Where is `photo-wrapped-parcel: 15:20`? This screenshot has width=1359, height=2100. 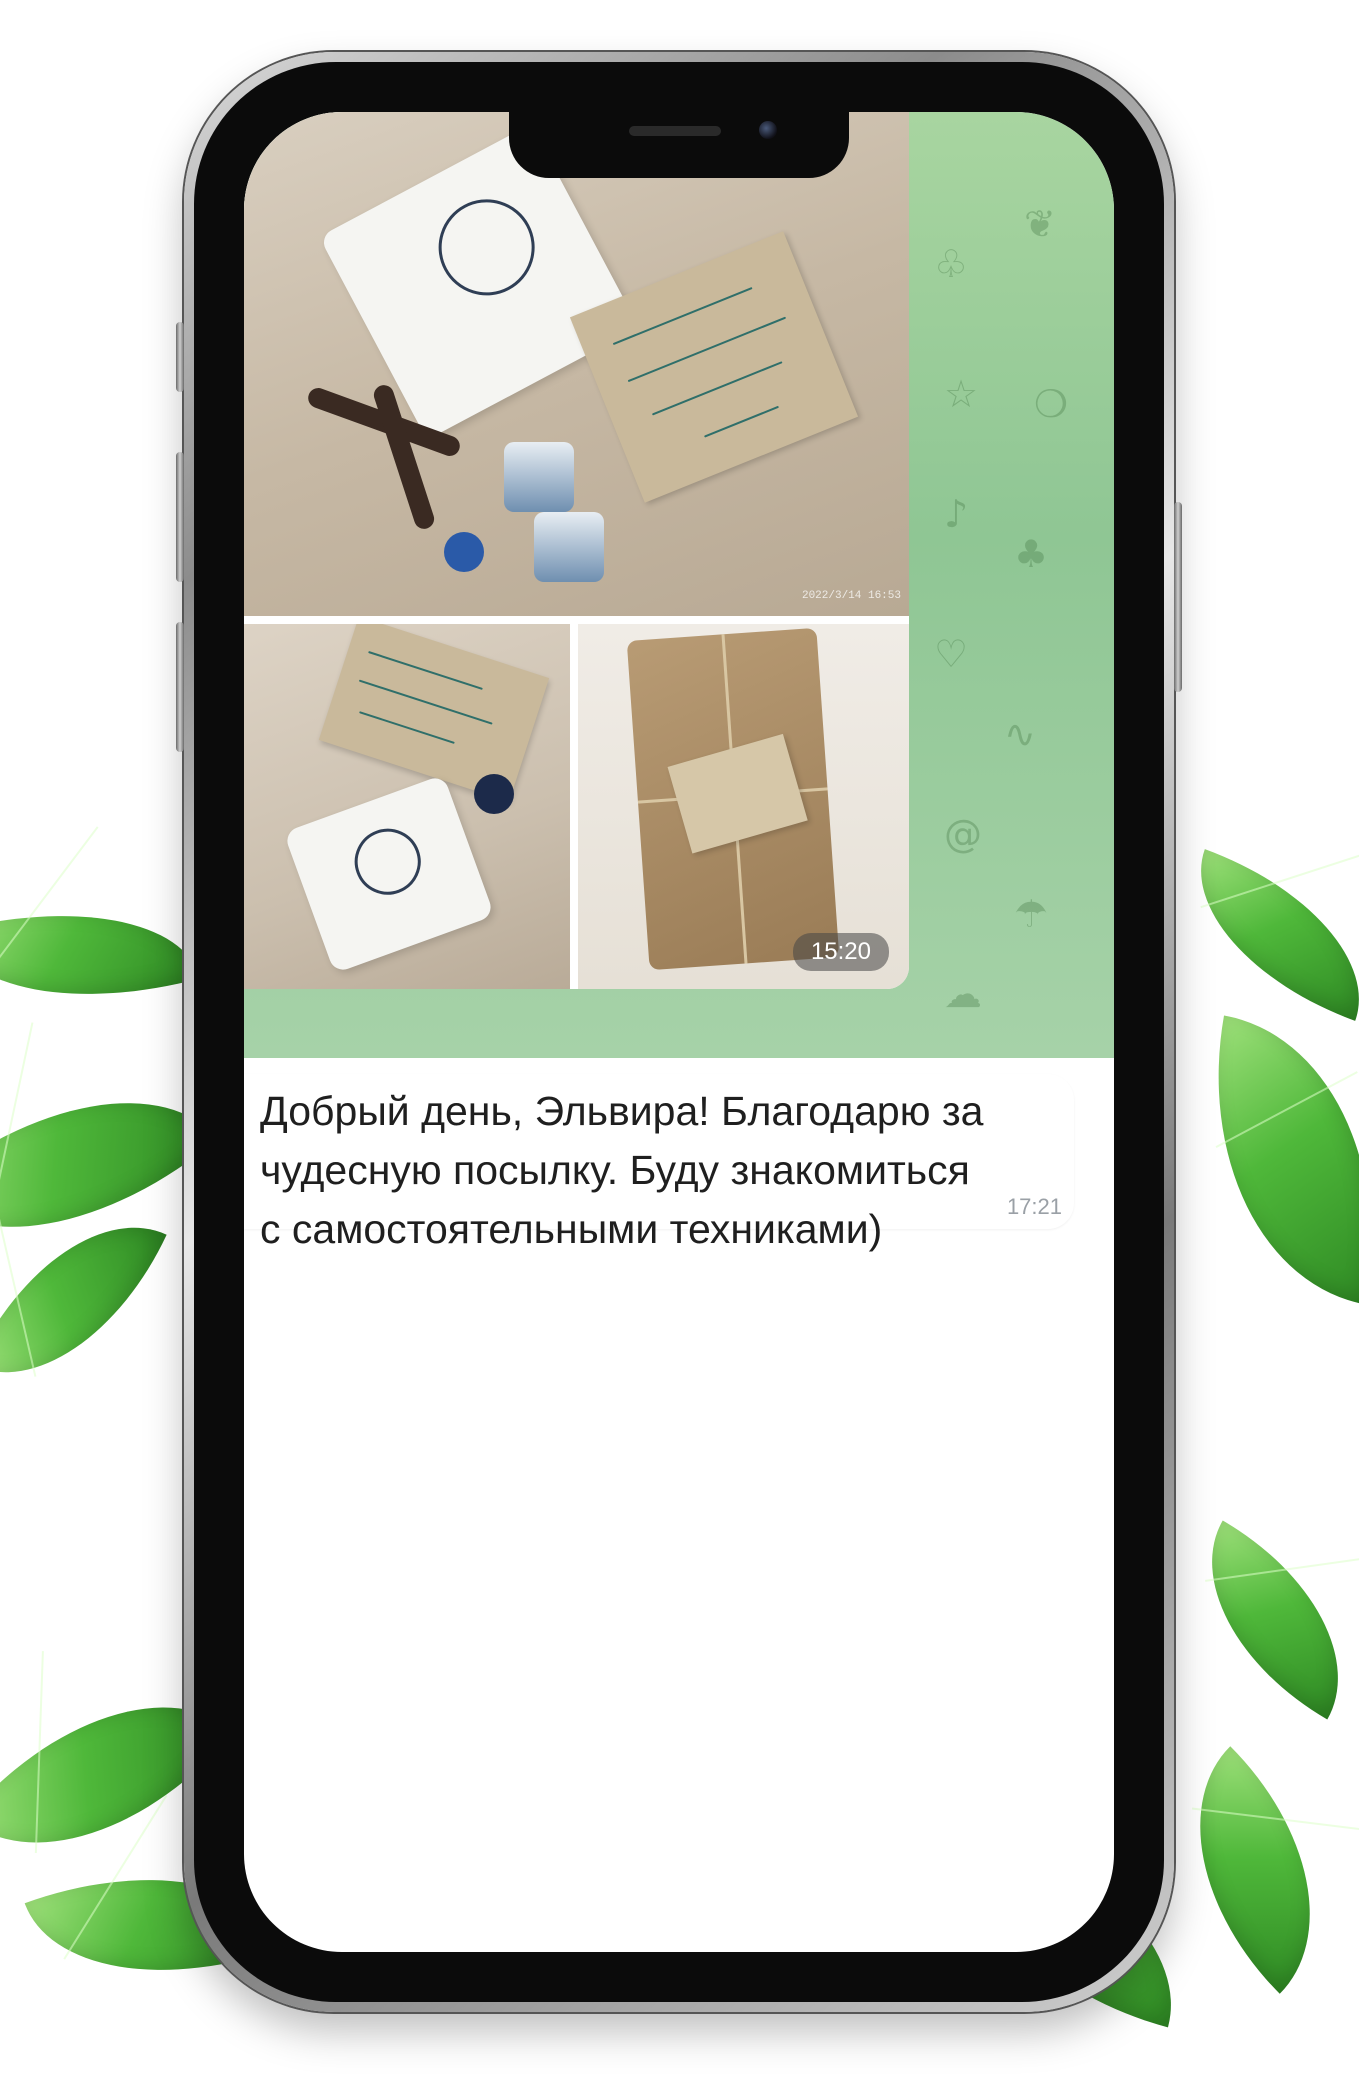 photo-wrapped-parcel: 15:20 is located at coordinates (743, 806).